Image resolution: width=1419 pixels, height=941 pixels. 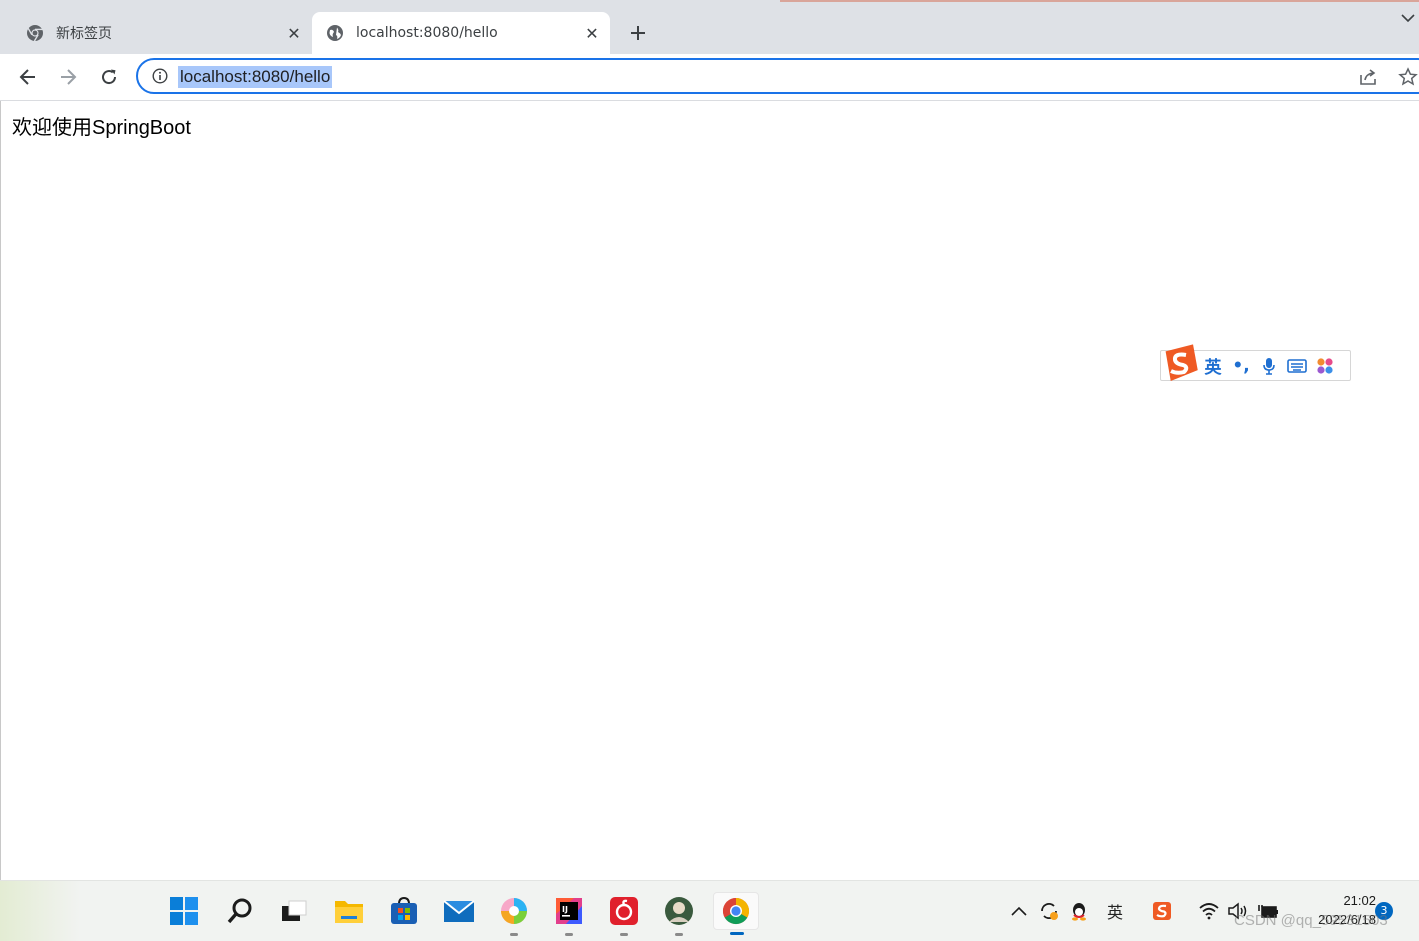 I want to click on globe-favicon-icon, so click(x=335, y=33).